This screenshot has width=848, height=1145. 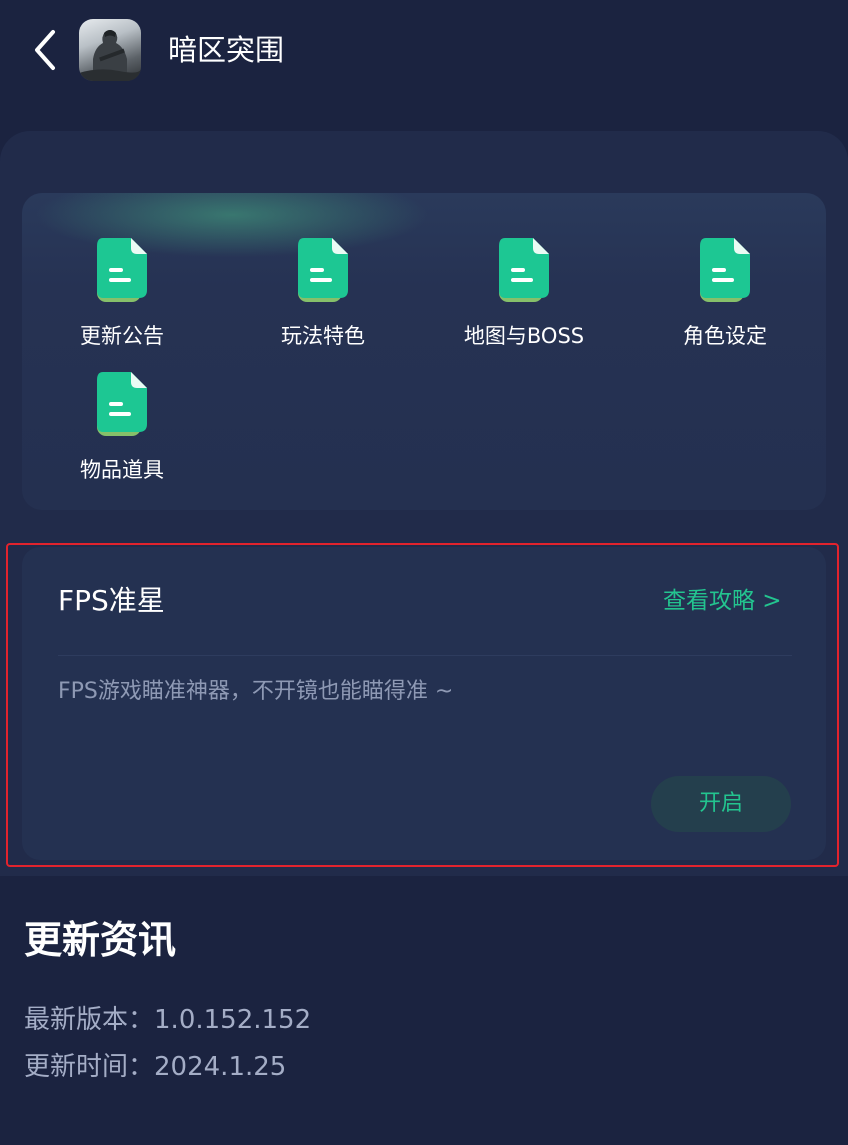 I want to click on latest-version-value: 1.0.152.152, so click(x=233, y=1020).